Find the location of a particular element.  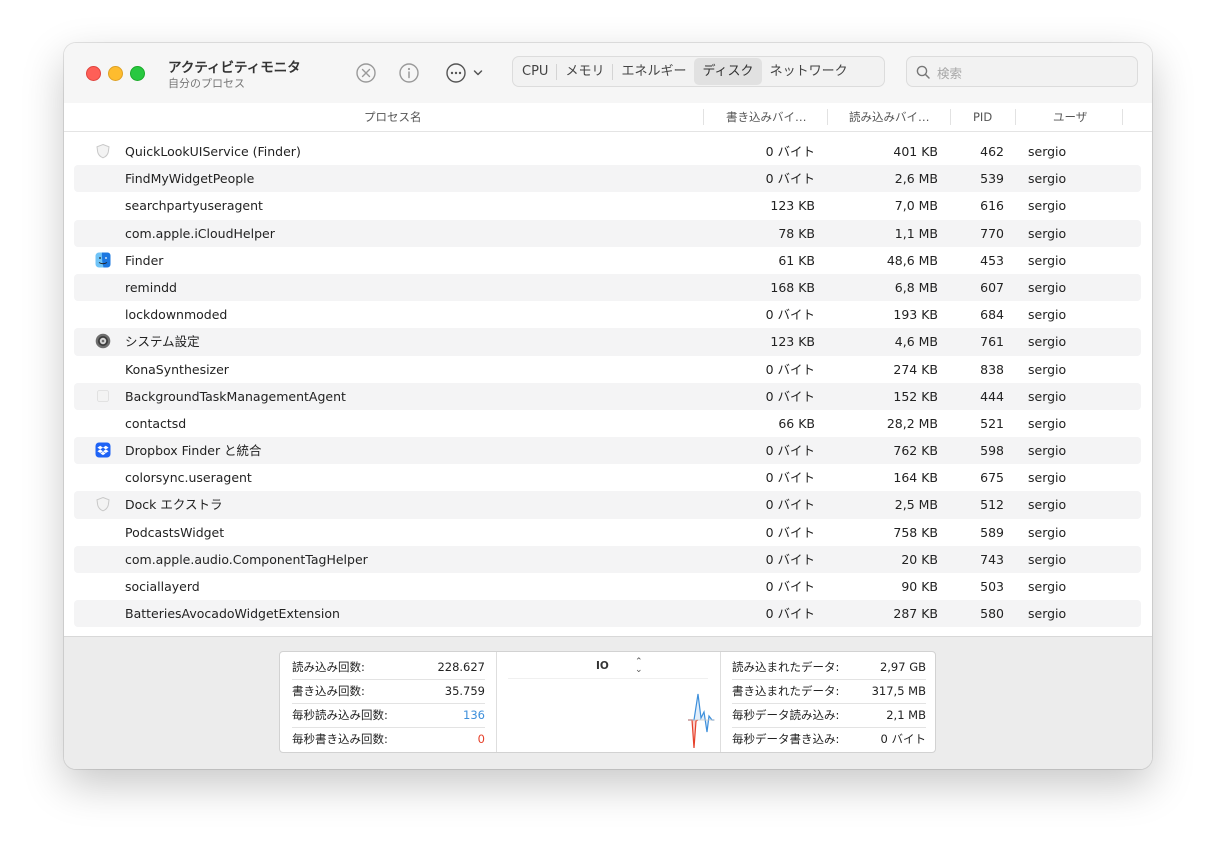

process-name: colorsync.useragent is located at coordinates (188, 478).